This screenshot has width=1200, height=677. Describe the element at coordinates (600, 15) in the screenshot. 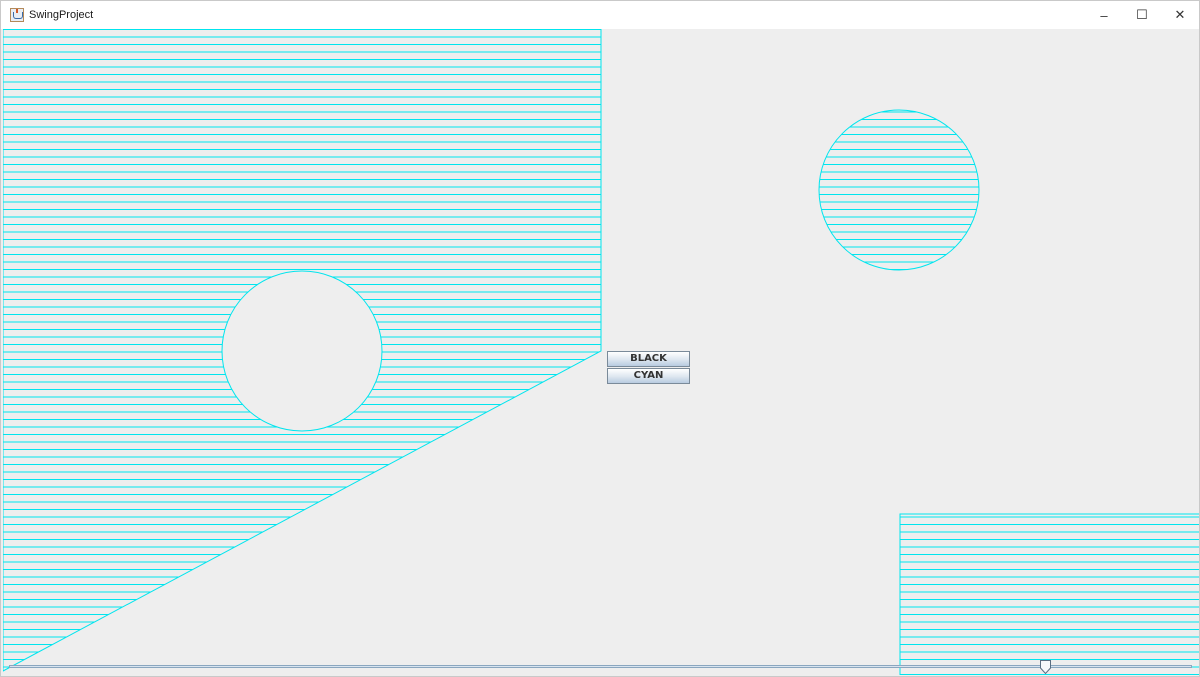

I see `title-bar: SwingProject – ☐ ✕` at that location.